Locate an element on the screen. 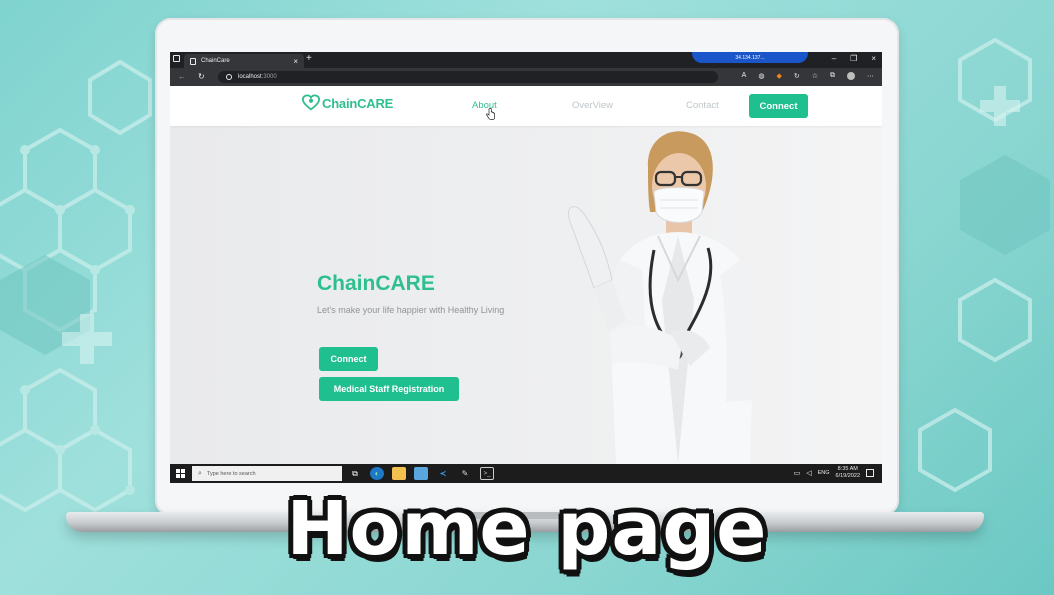  url-port: :3000 is located at coordinates (269, 77).